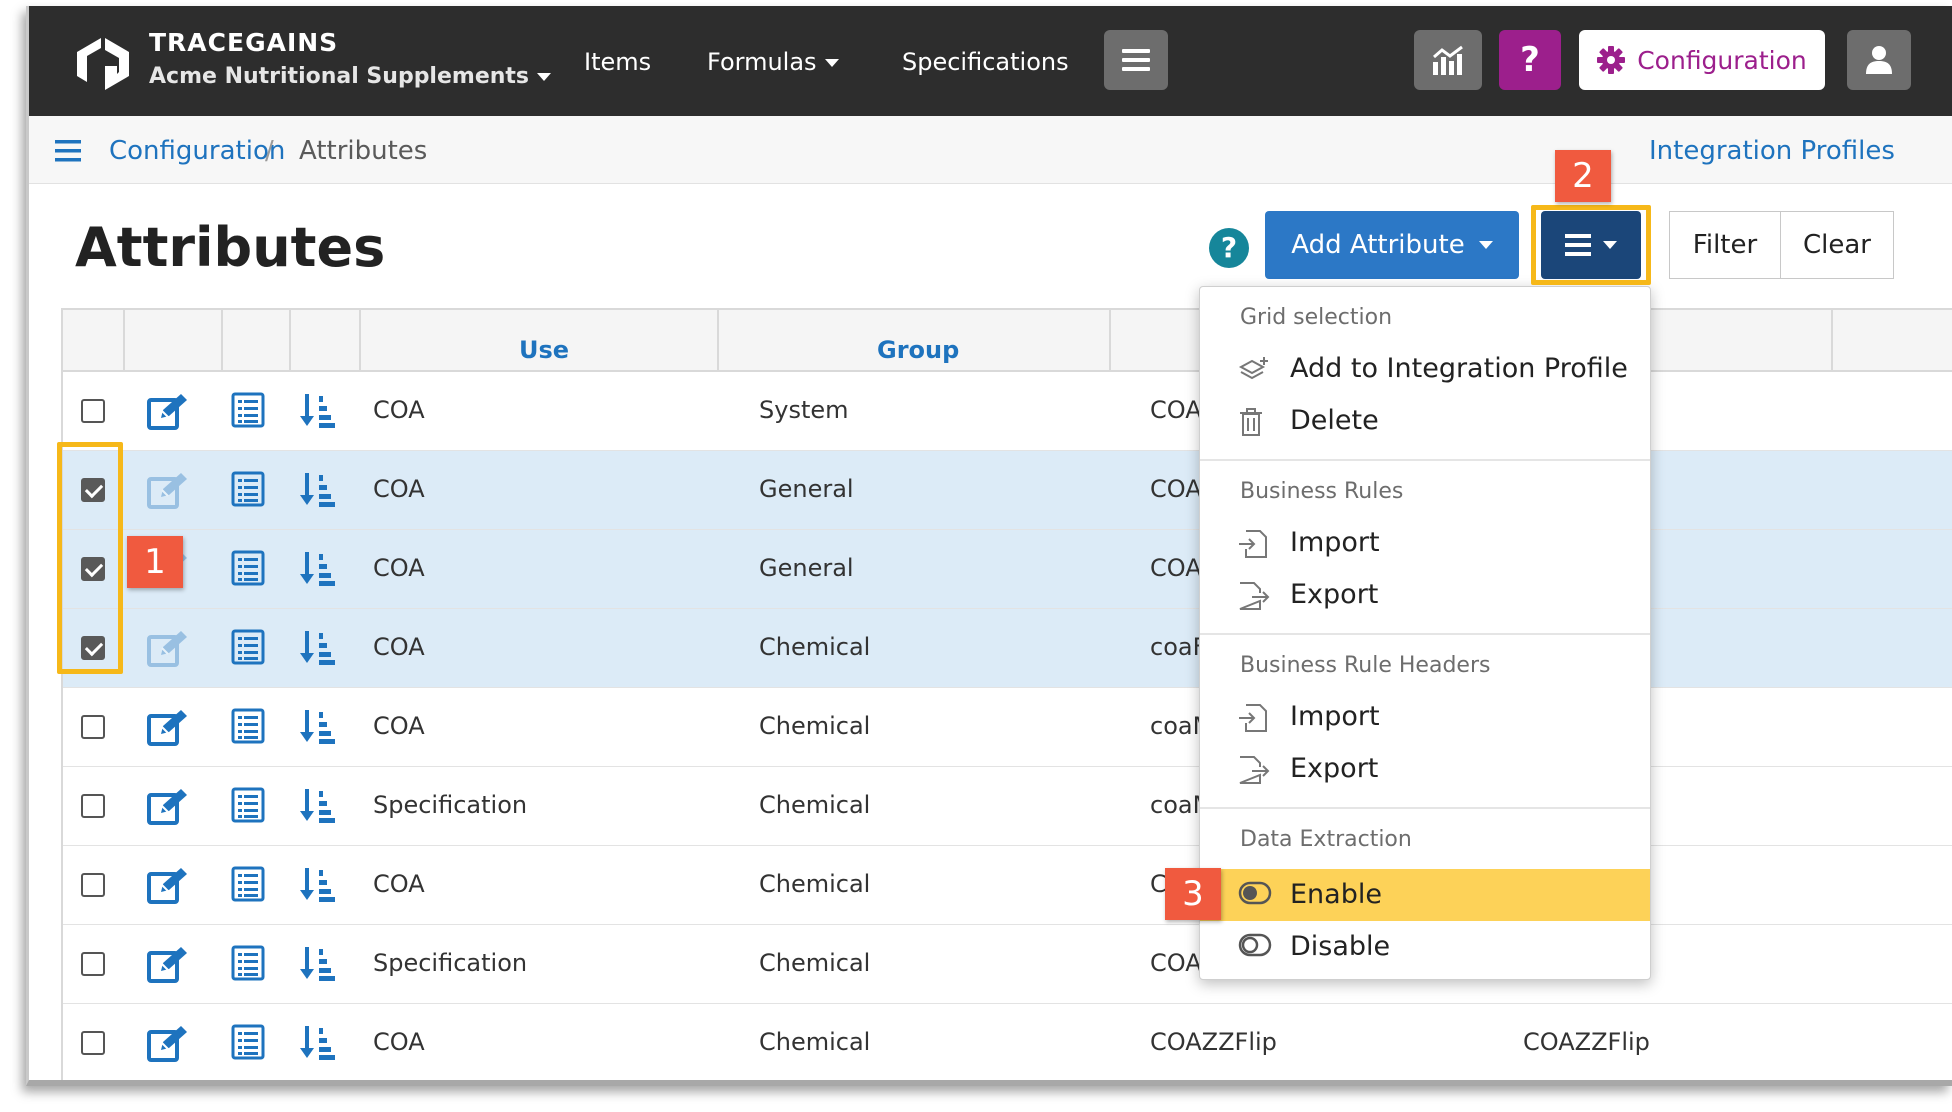  I want to click on configuration-button: Configuration, so click(1702, 60).